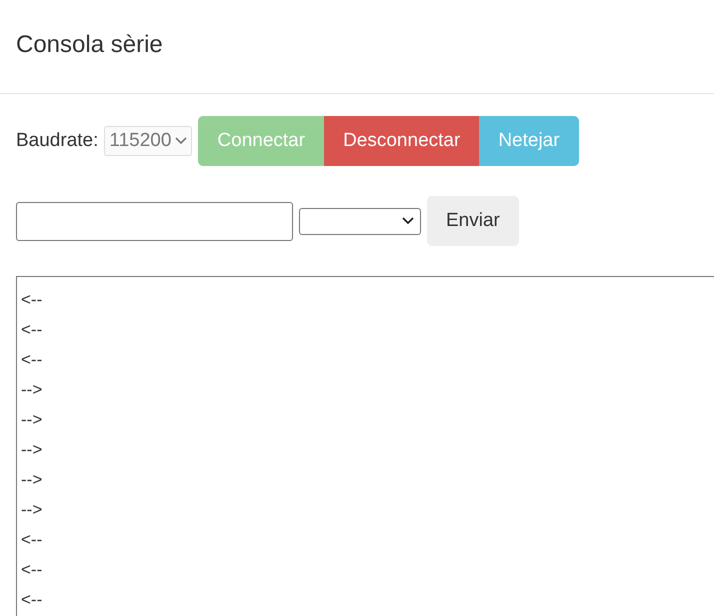 The image size is (714, 616). Describe the element at coordinates (154, 221) in the screenshot. I see `message-field` at that location.